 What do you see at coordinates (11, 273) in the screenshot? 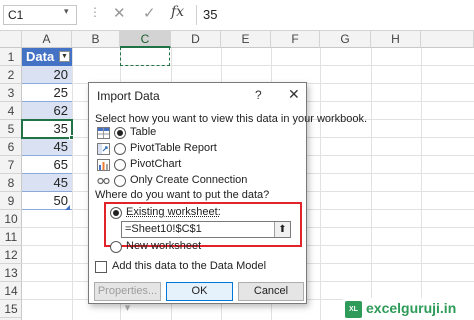
I see `row-header-13: 13` at bounding box center [11, 273].